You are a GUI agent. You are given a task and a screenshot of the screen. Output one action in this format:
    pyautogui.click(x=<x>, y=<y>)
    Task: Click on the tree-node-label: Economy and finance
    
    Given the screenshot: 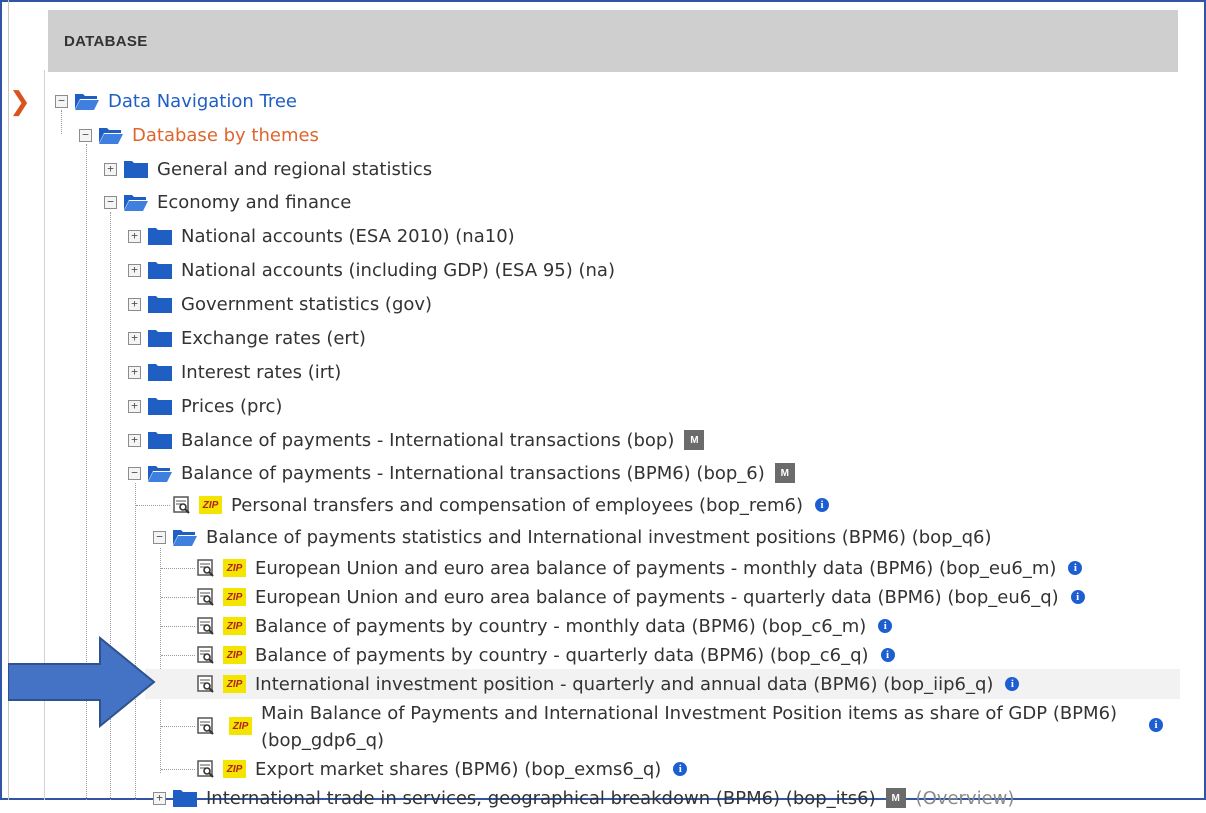 What is the action you would take?
    pyautogui.click(x=254, y=202)
    